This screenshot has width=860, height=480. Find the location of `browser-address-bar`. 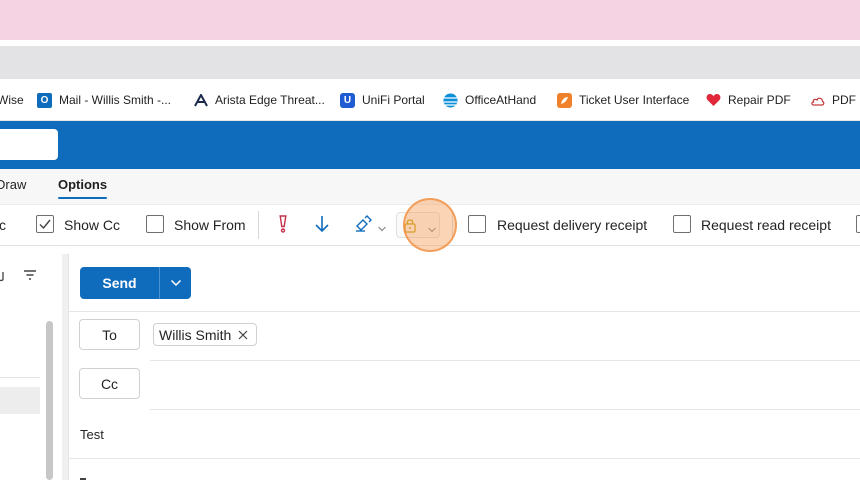

browser-address-bar is located at coordinates (430, 62).